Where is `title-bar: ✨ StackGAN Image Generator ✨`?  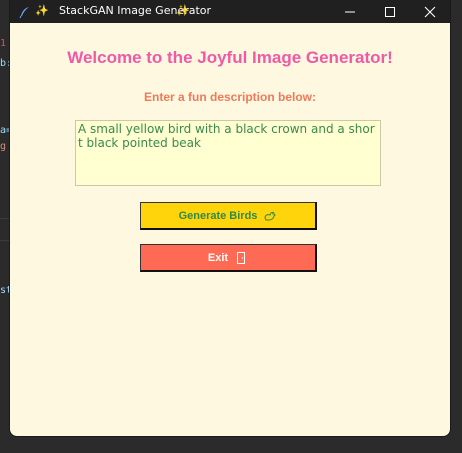 title-bar: ✨ StackGAN Image Generator ✨ is located at coordinates (230, 11).